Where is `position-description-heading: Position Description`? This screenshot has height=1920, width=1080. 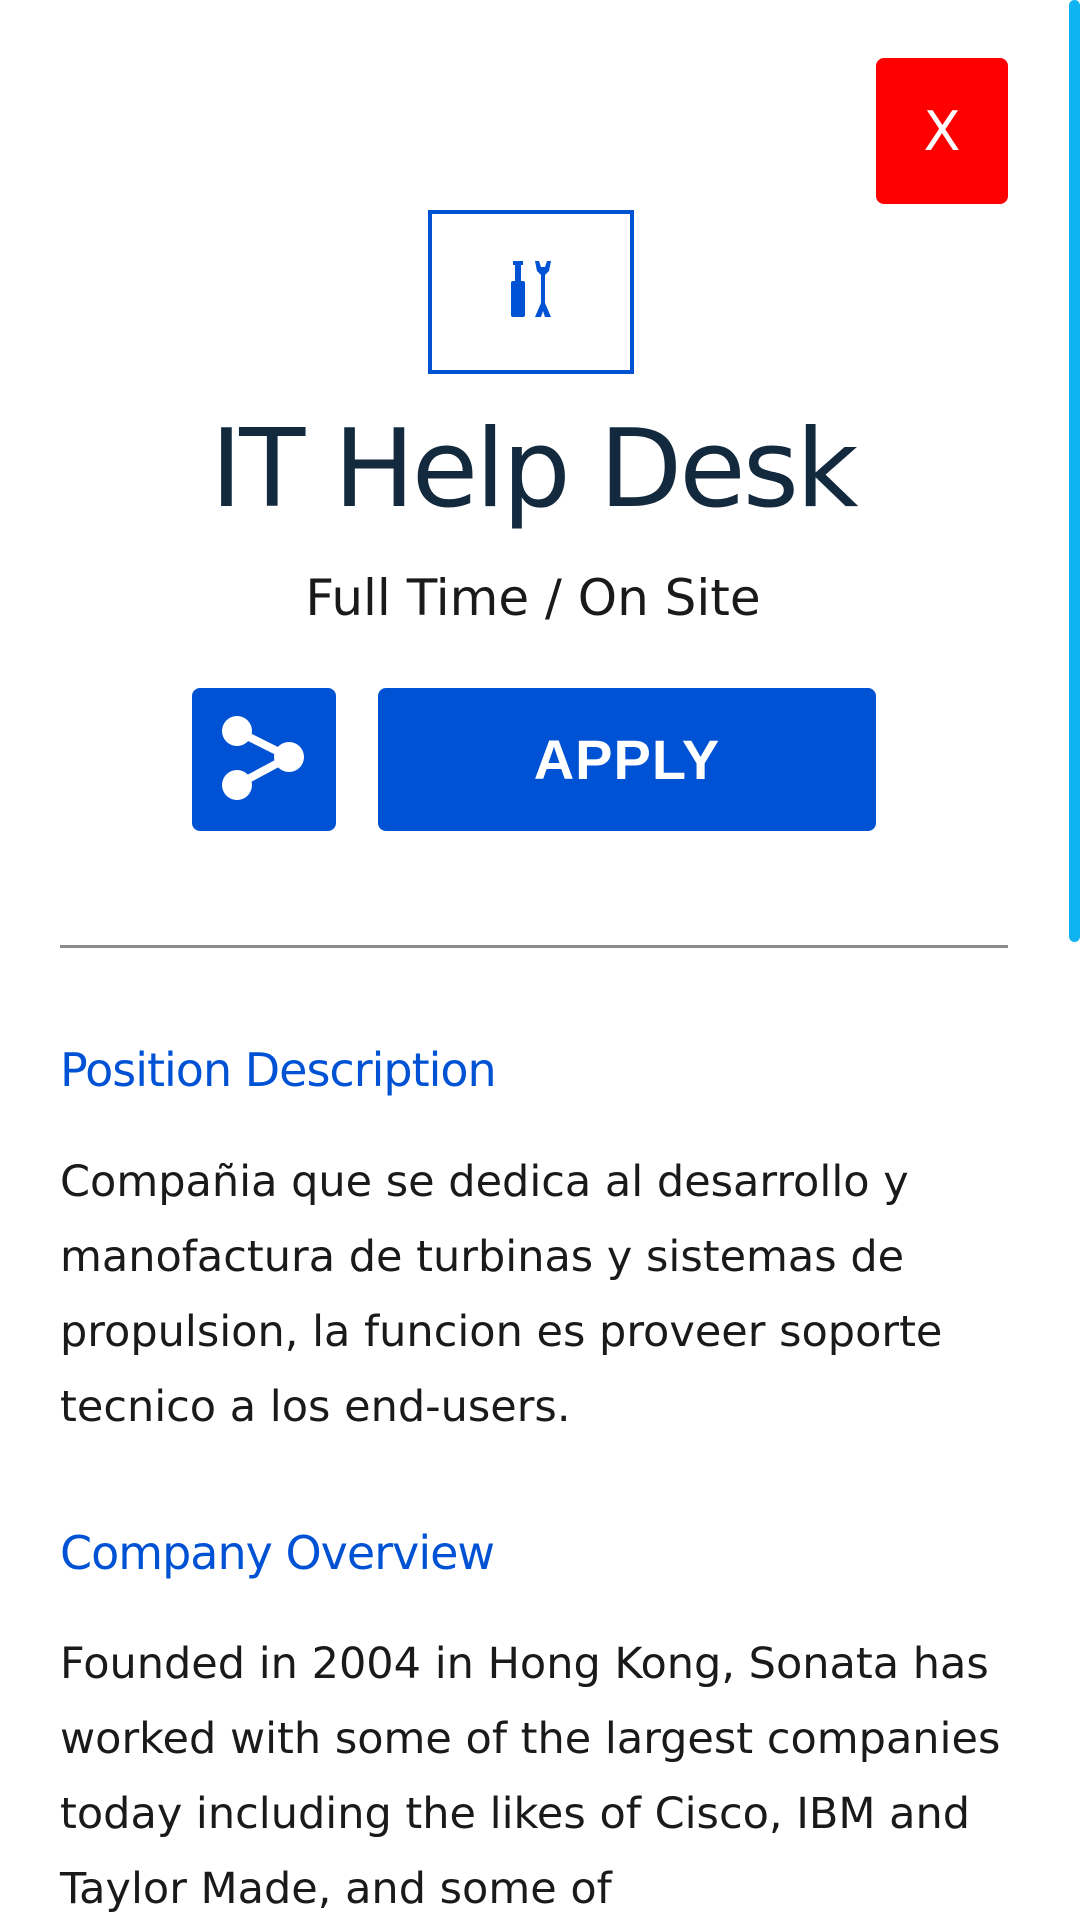 position-description-heading: Position Description is located at coordinates (278, 1070).